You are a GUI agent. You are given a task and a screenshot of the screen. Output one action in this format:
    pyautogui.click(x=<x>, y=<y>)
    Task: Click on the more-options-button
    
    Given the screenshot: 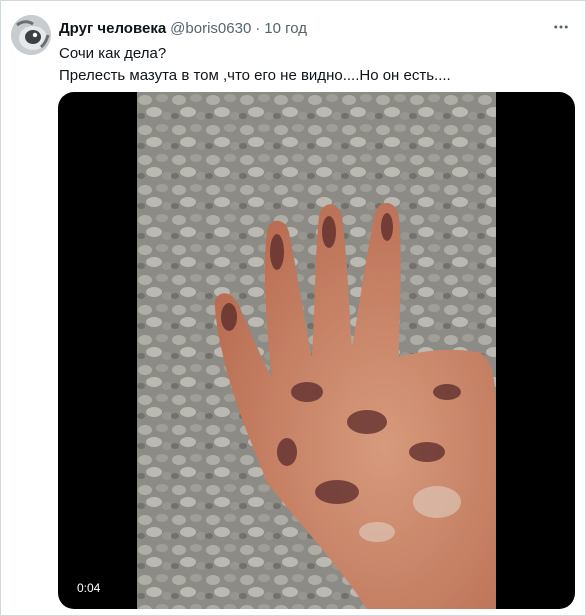 What is the action you would take?
    pyautogui.click(x=561, y=27)
    